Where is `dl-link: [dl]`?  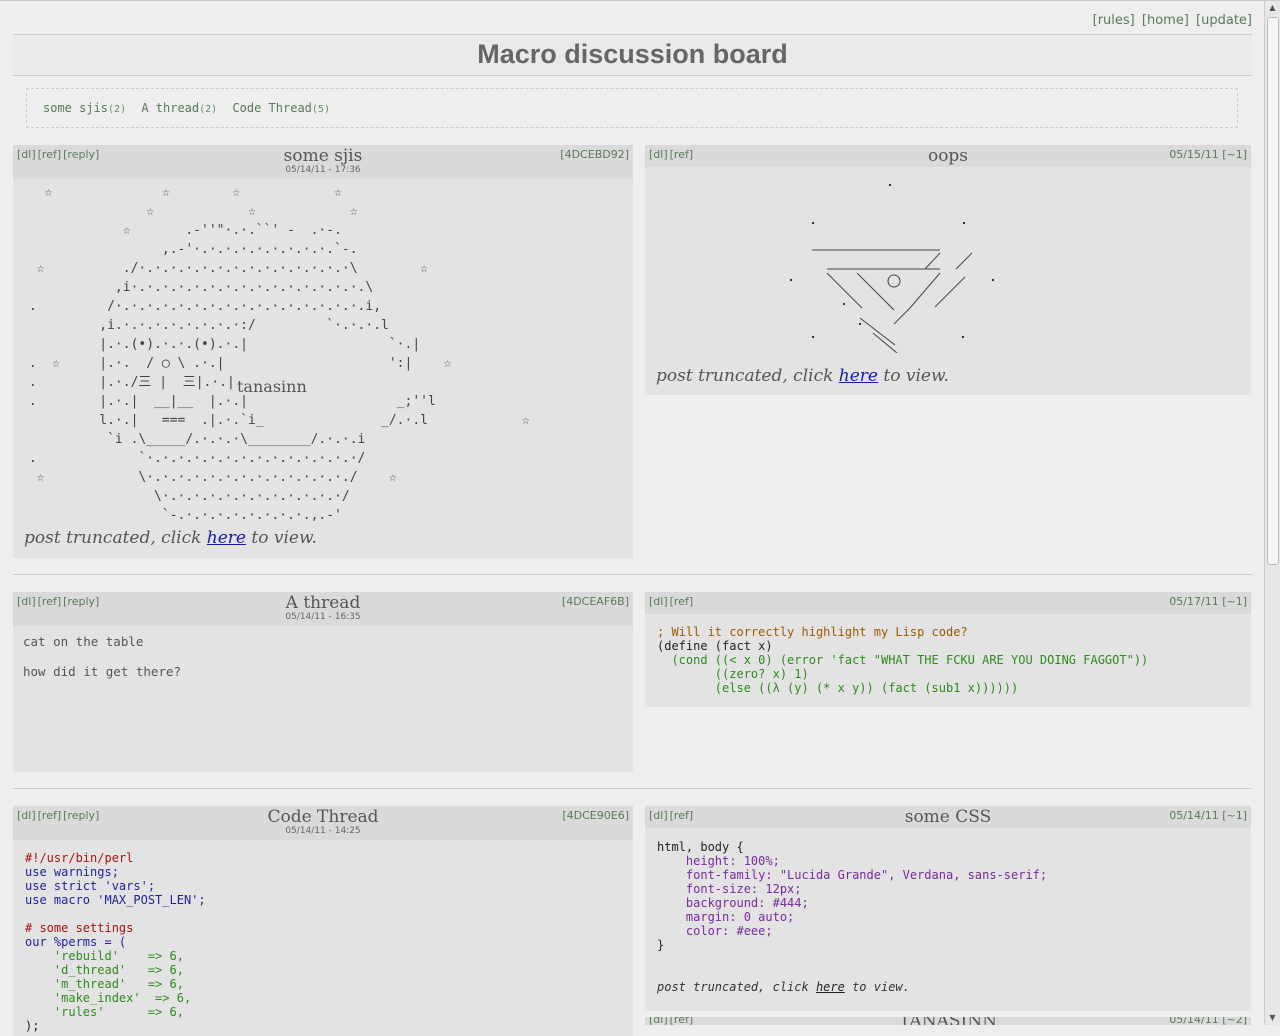 dl-link: [dl] is located at coordinates (658, 601).